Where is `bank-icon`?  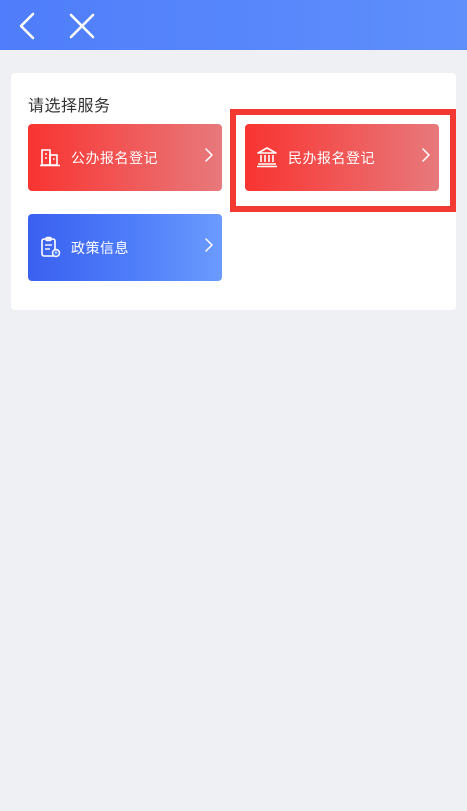 bank-icon is located at coordinates (267, 157).